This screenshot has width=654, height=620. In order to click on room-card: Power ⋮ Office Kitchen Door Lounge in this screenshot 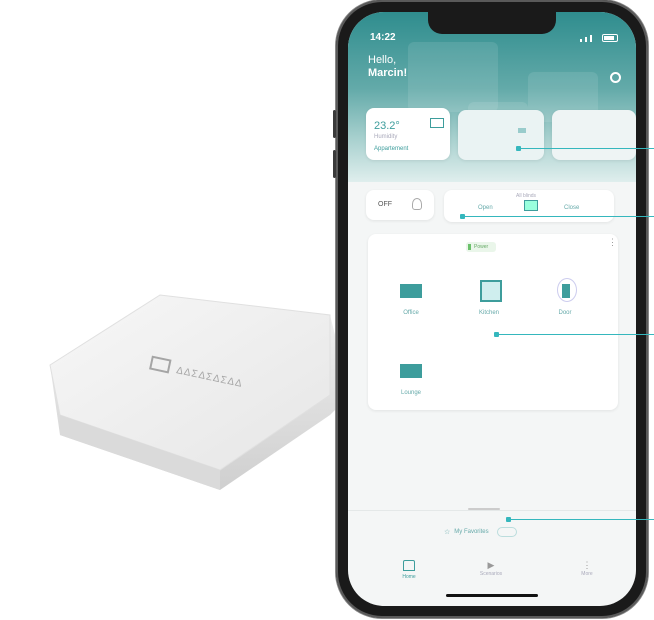, I will do `click(493, 322)`.